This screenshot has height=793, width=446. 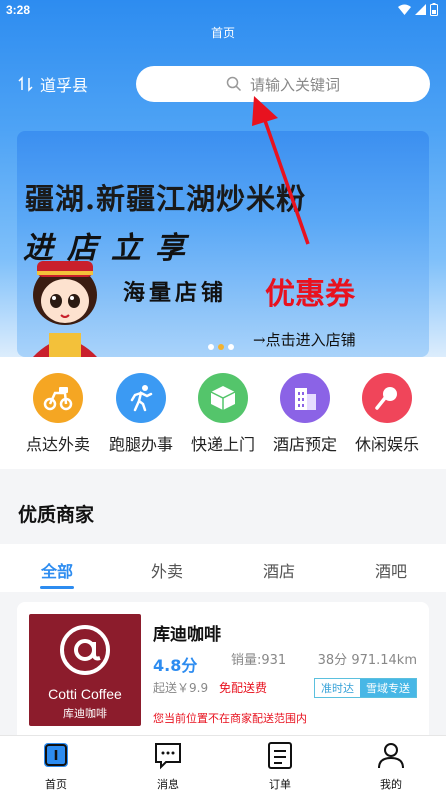 What do you see at coordinates (434, 9) in the screenshot?
I see `battery-icon` at bounding box center [434, 9].